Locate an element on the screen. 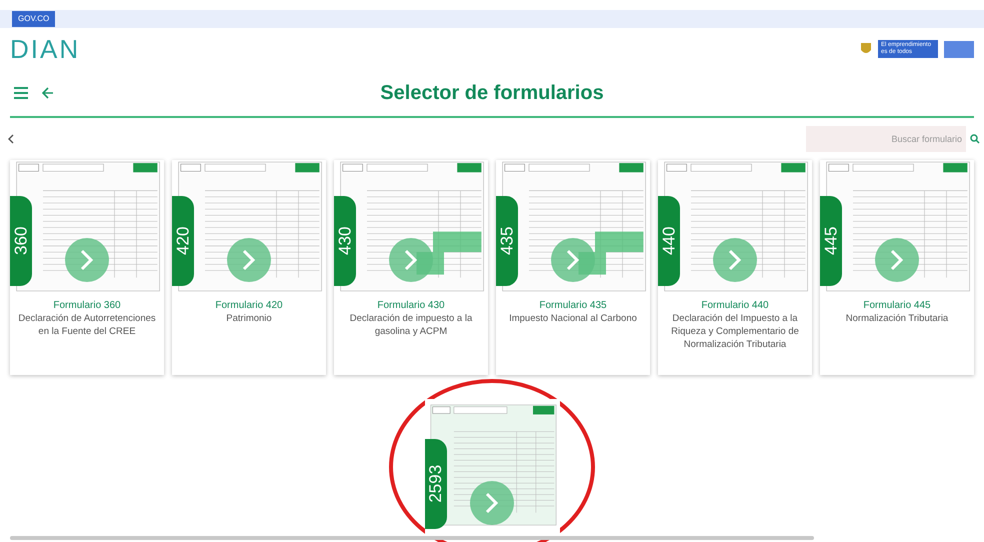  page-title: Selector de formularios is located at coordinates (492, 93).